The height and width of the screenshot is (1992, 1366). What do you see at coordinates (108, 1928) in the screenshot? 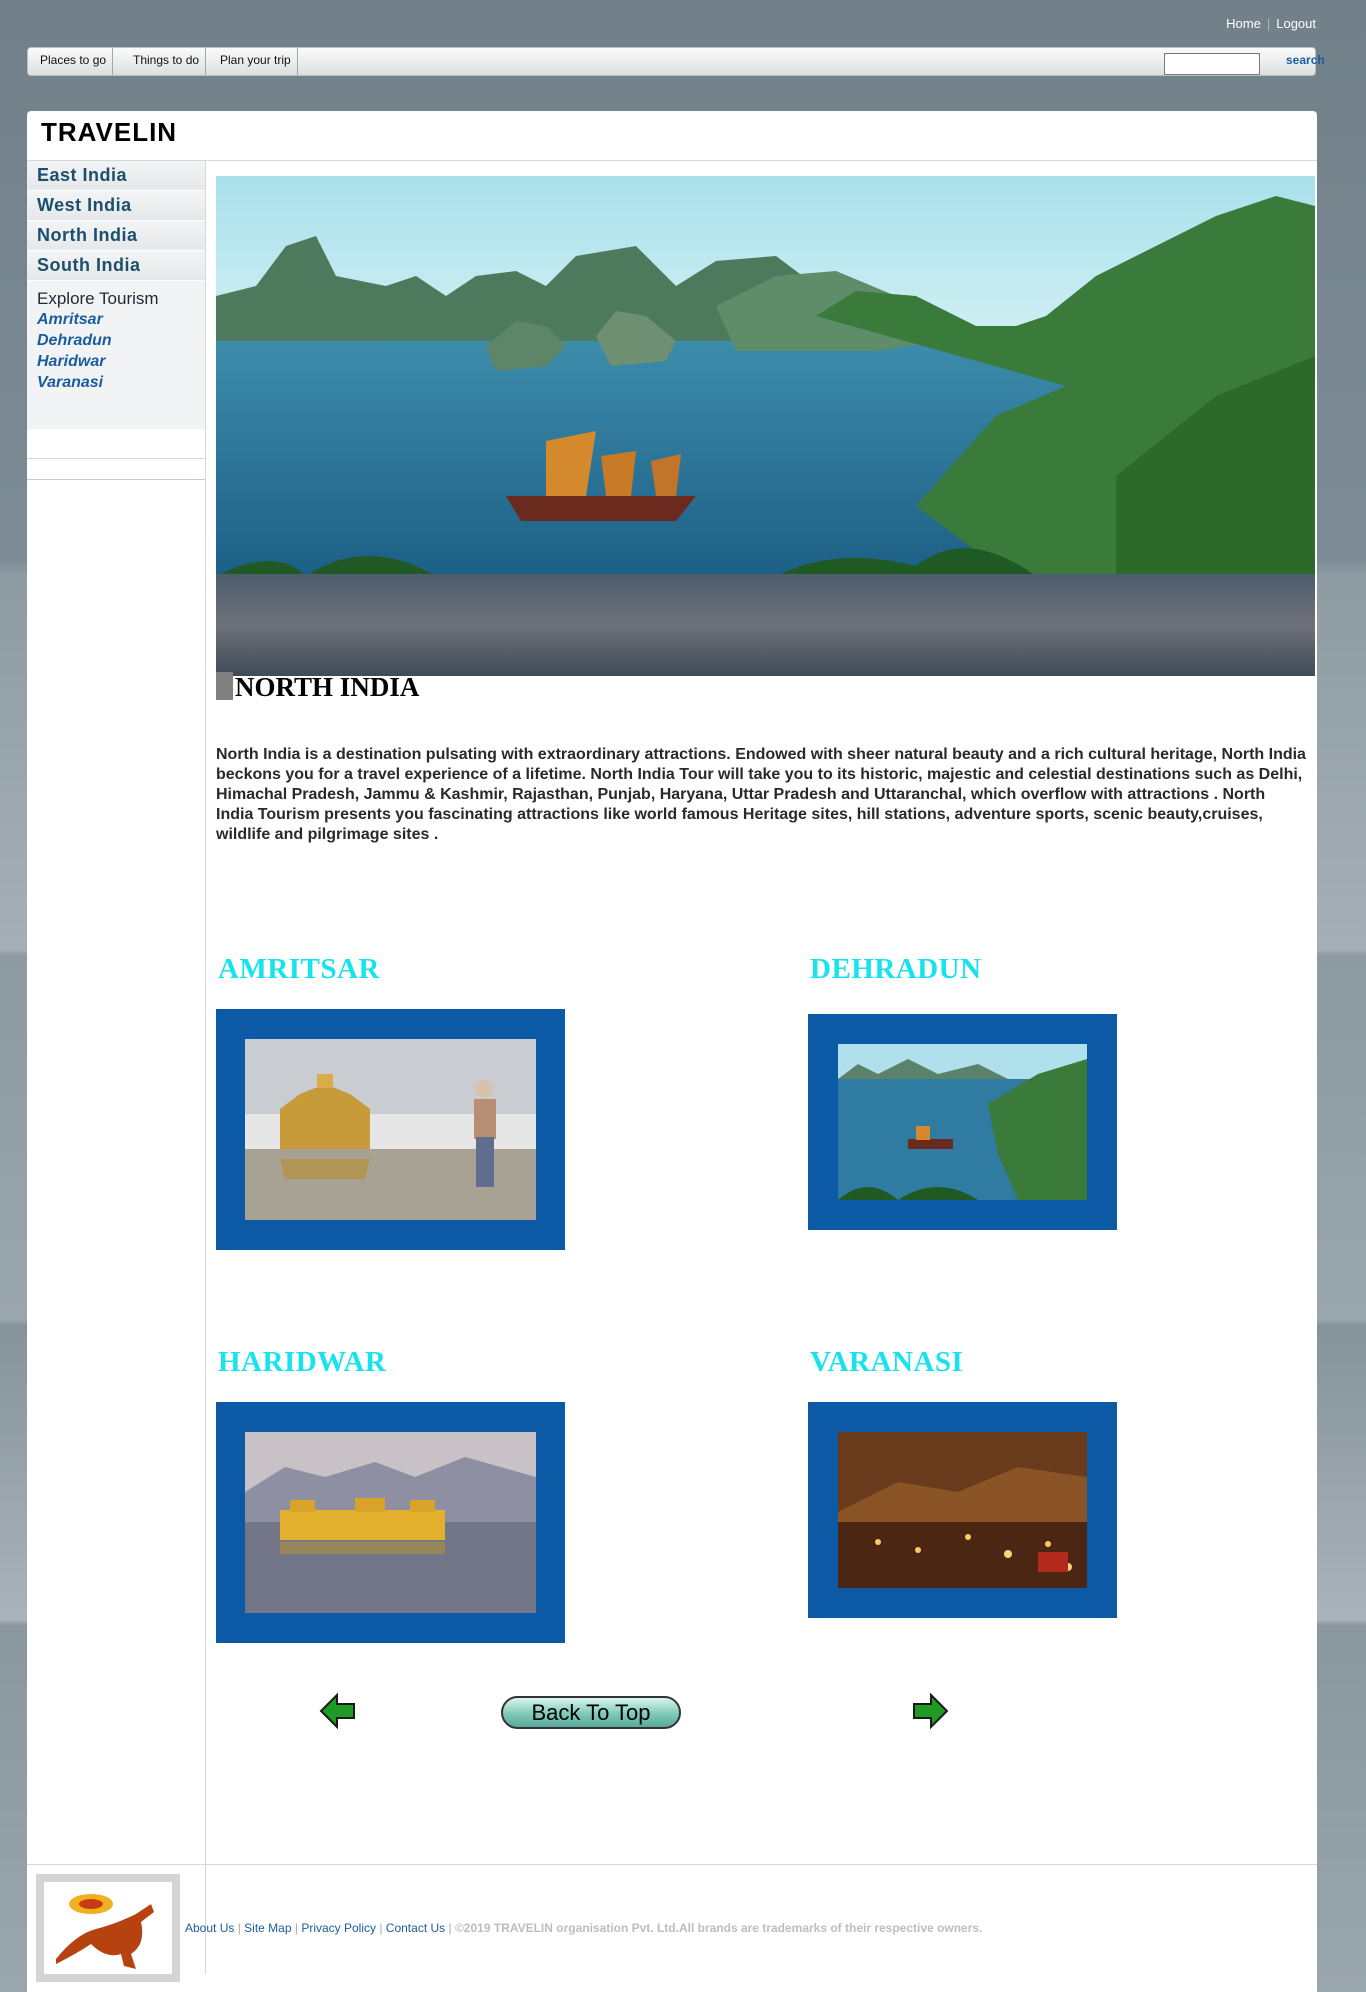
I see `kangaroo-logo-icon` at bounding box center [108, 1928].